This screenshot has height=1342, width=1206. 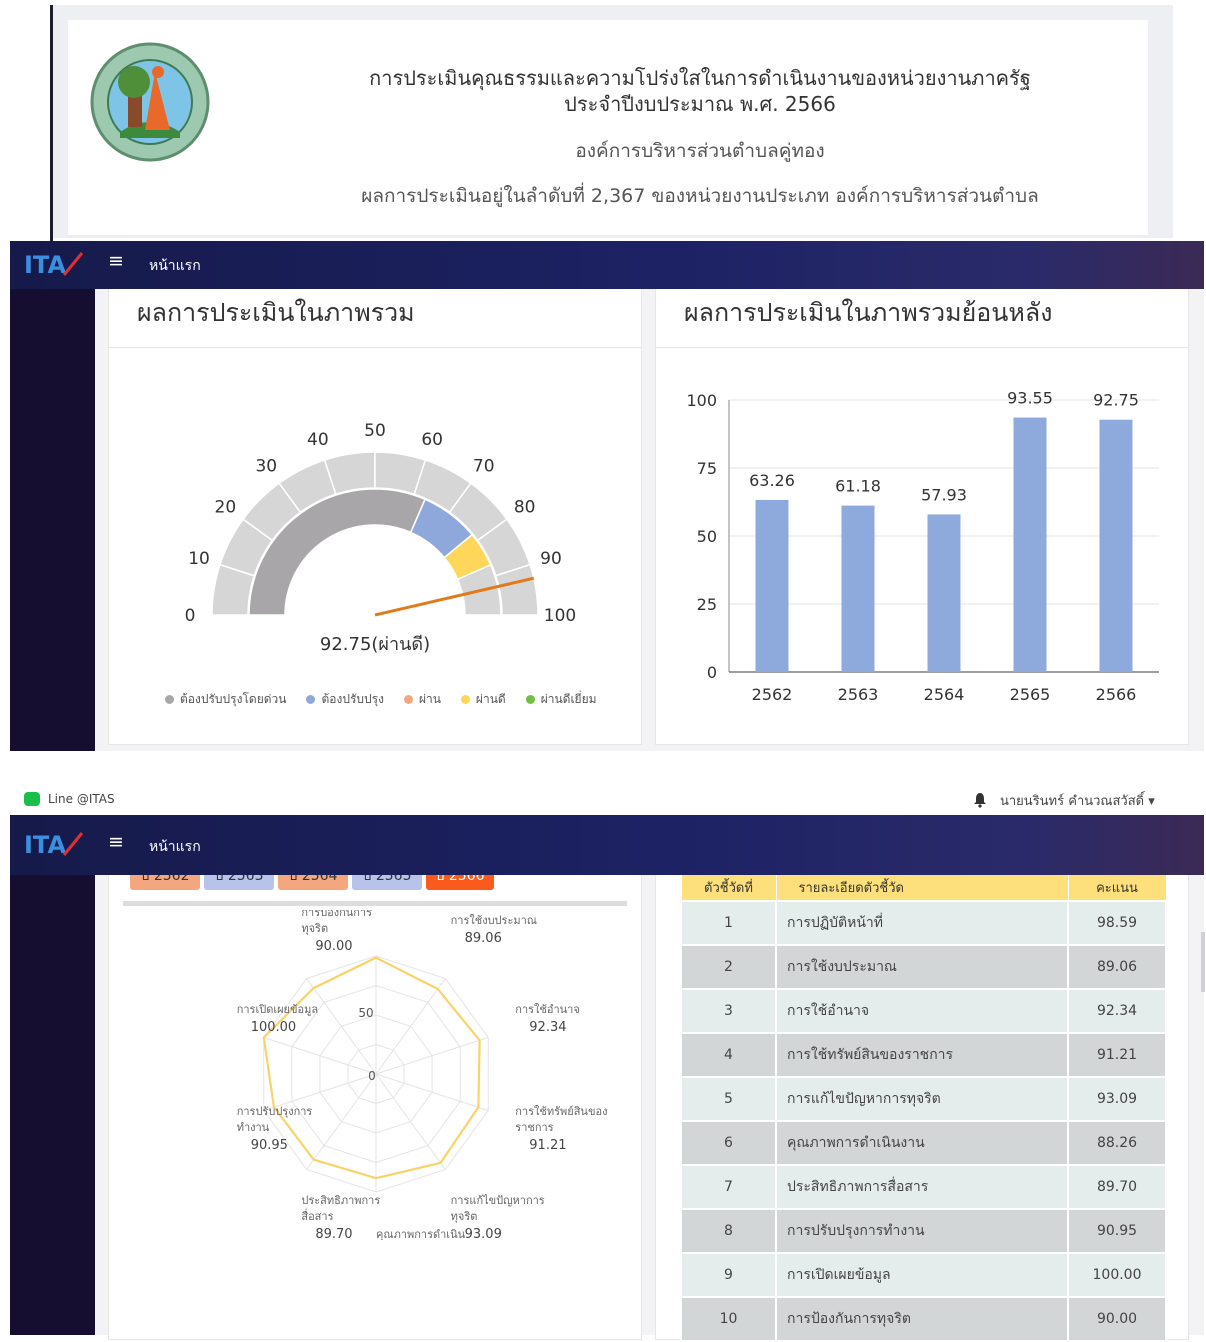 I want to click on indicator-detail: การเปิดเผยข้อมูล, so click(x=922, y=1274).